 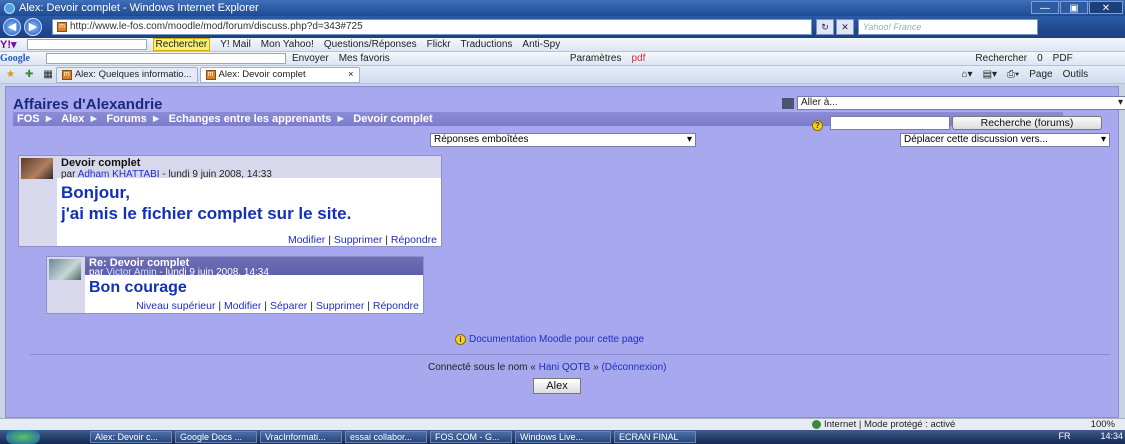 I want to click on post-message-line: Bon courage, so click(x=138, y=287).